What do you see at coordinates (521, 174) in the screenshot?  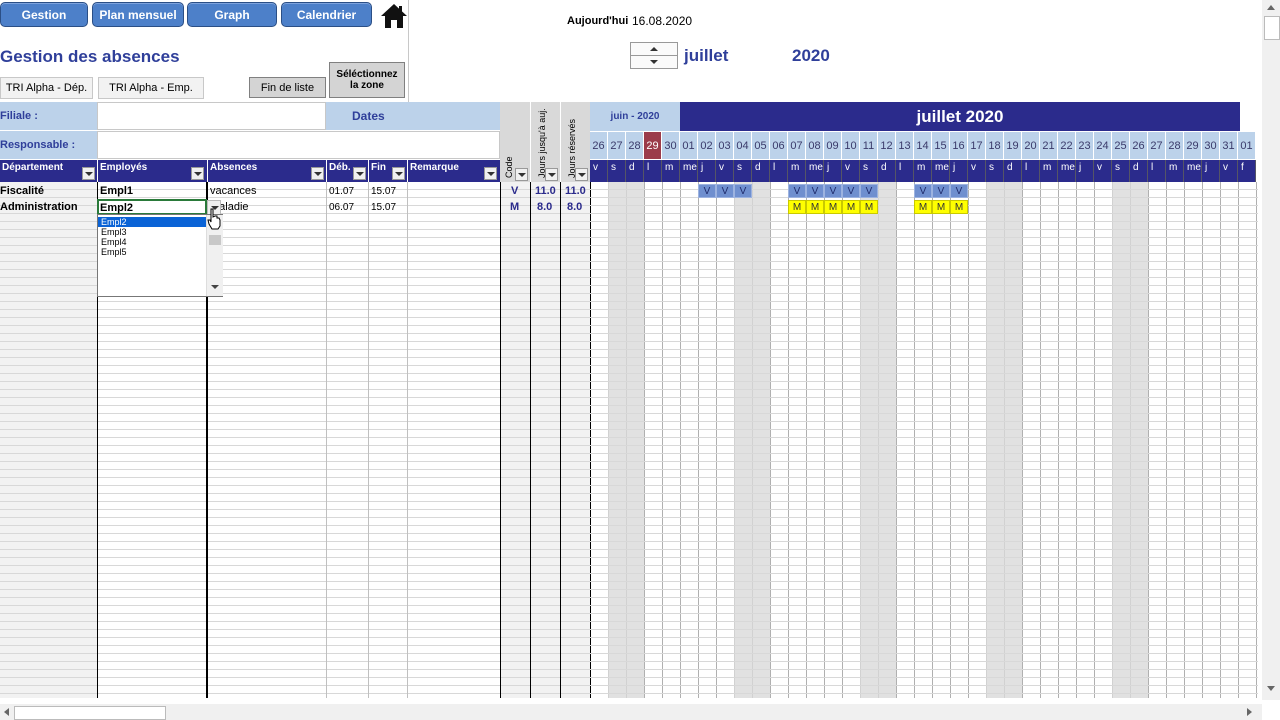 I see `code-filter-icon` at bounding box center [521, 174].